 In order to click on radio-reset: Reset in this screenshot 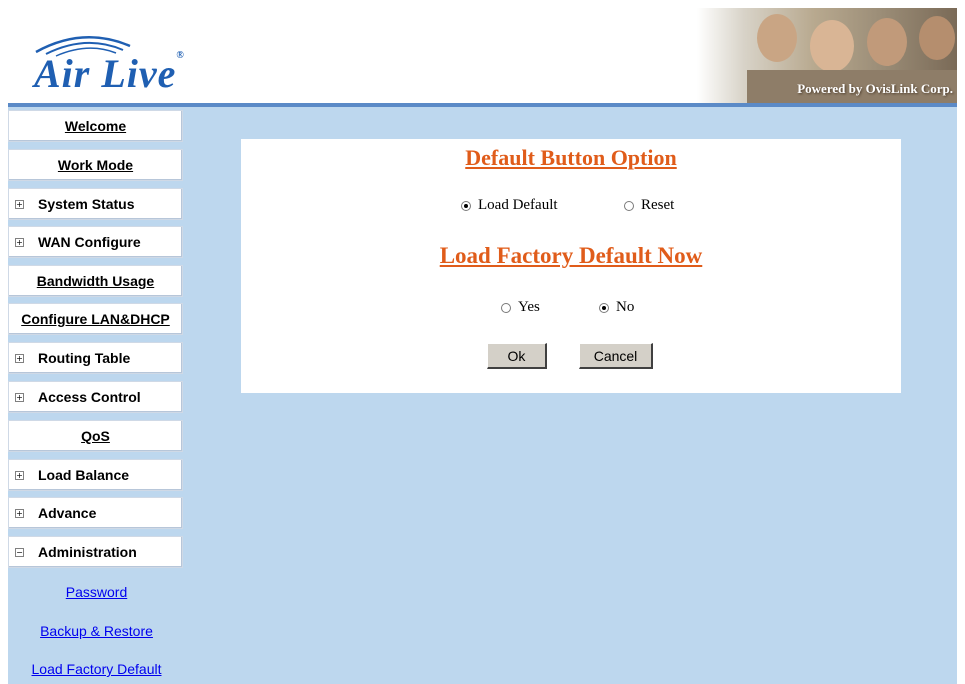, I will do `click(649, 205)`.